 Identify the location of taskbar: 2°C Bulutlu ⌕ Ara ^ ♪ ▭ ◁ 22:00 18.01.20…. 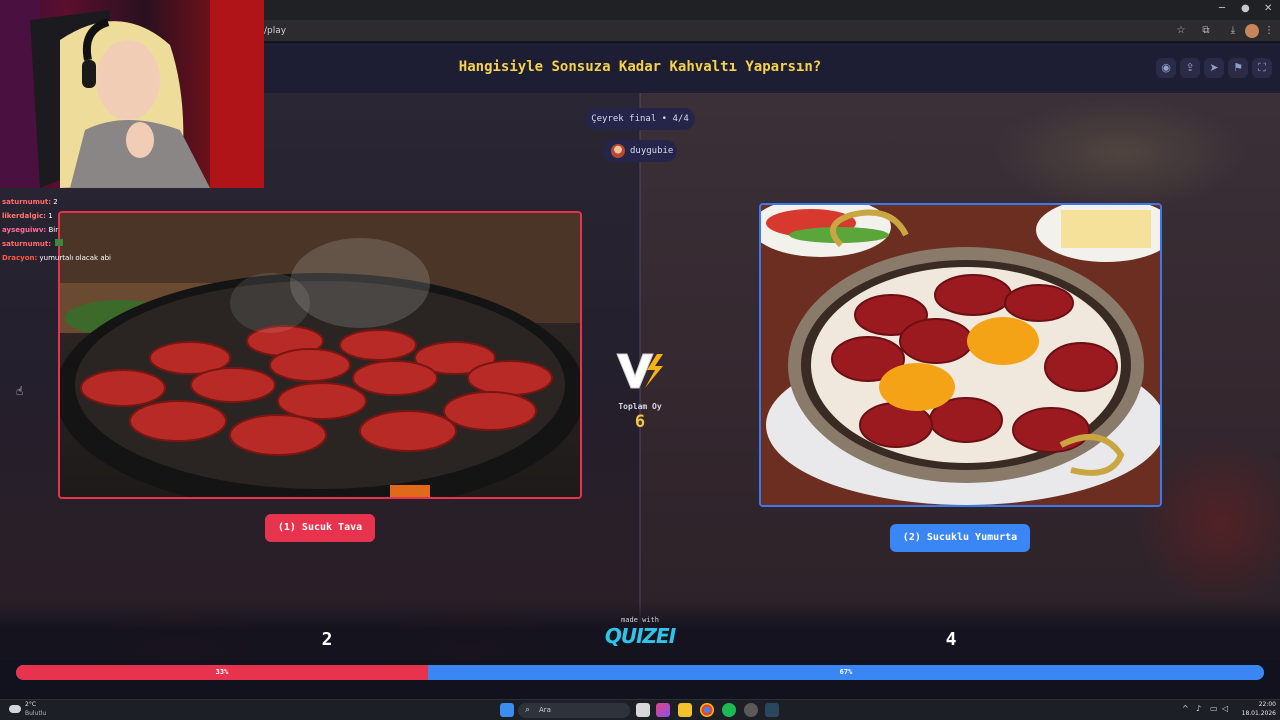
(640, 709).